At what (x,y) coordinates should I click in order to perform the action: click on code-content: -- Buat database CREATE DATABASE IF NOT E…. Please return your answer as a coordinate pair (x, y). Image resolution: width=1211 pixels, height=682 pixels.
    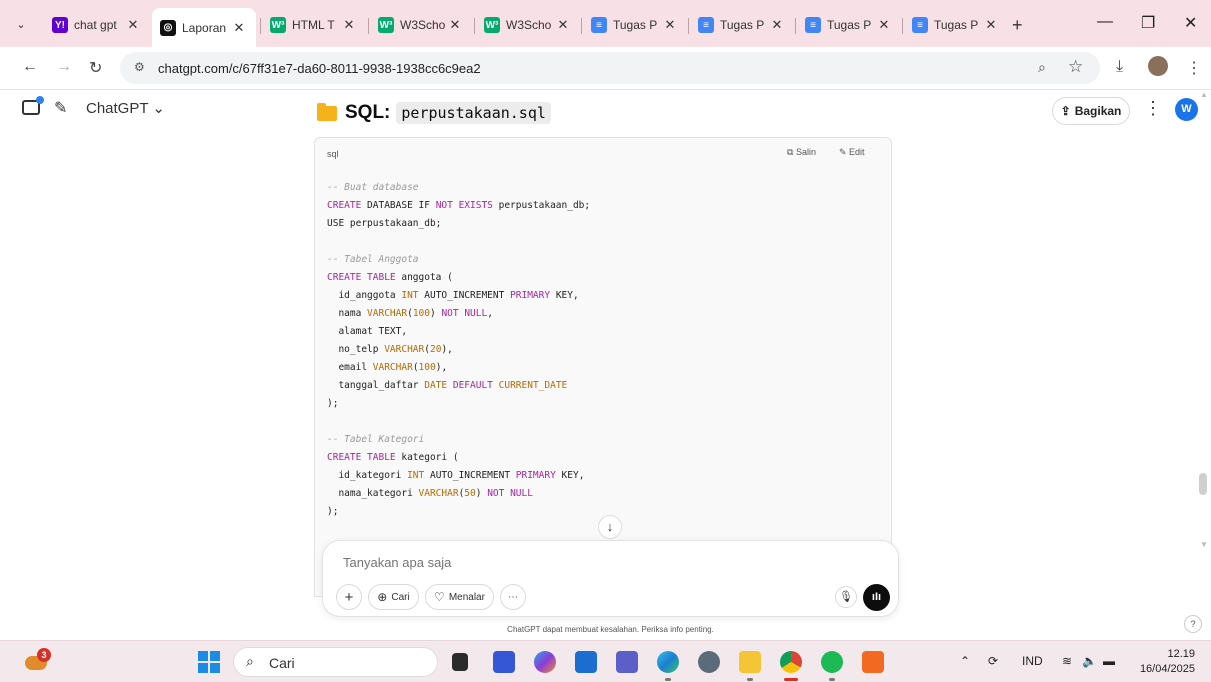
    Looking at the image, I should click on (458, 350).